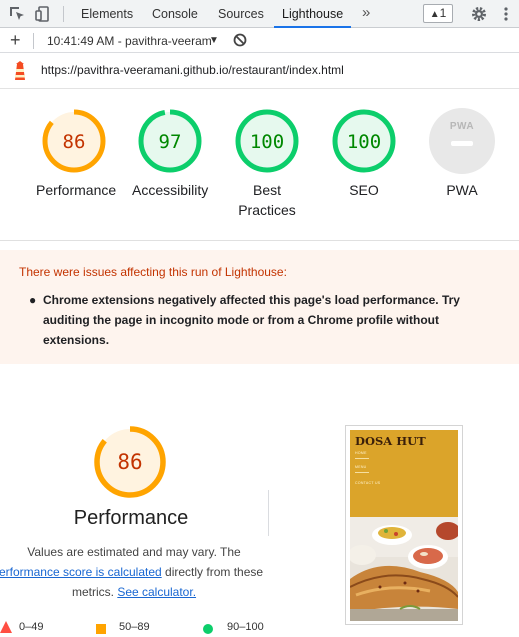 Image resolution: width=519 pixels, height=637 pixels. Describe the element at coordinates (21, 70) in the screenshot. I see `lighthouse-logo-icon` at that location.